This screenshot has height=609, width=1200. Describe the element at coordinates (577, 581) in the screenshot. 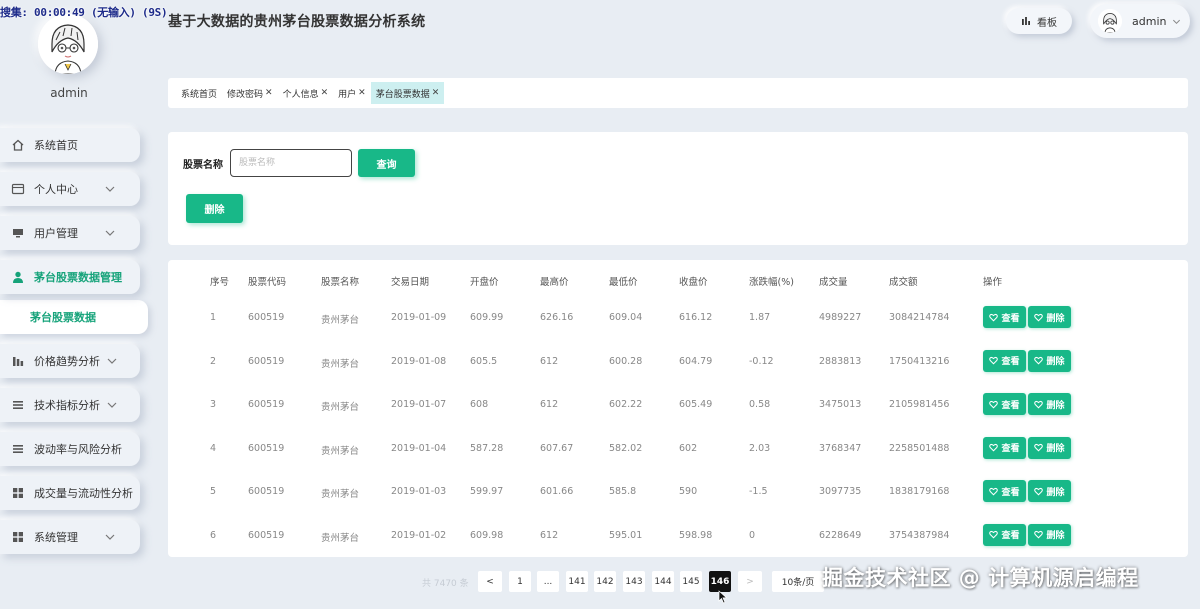

I see `page-button-141: 141` at that location.